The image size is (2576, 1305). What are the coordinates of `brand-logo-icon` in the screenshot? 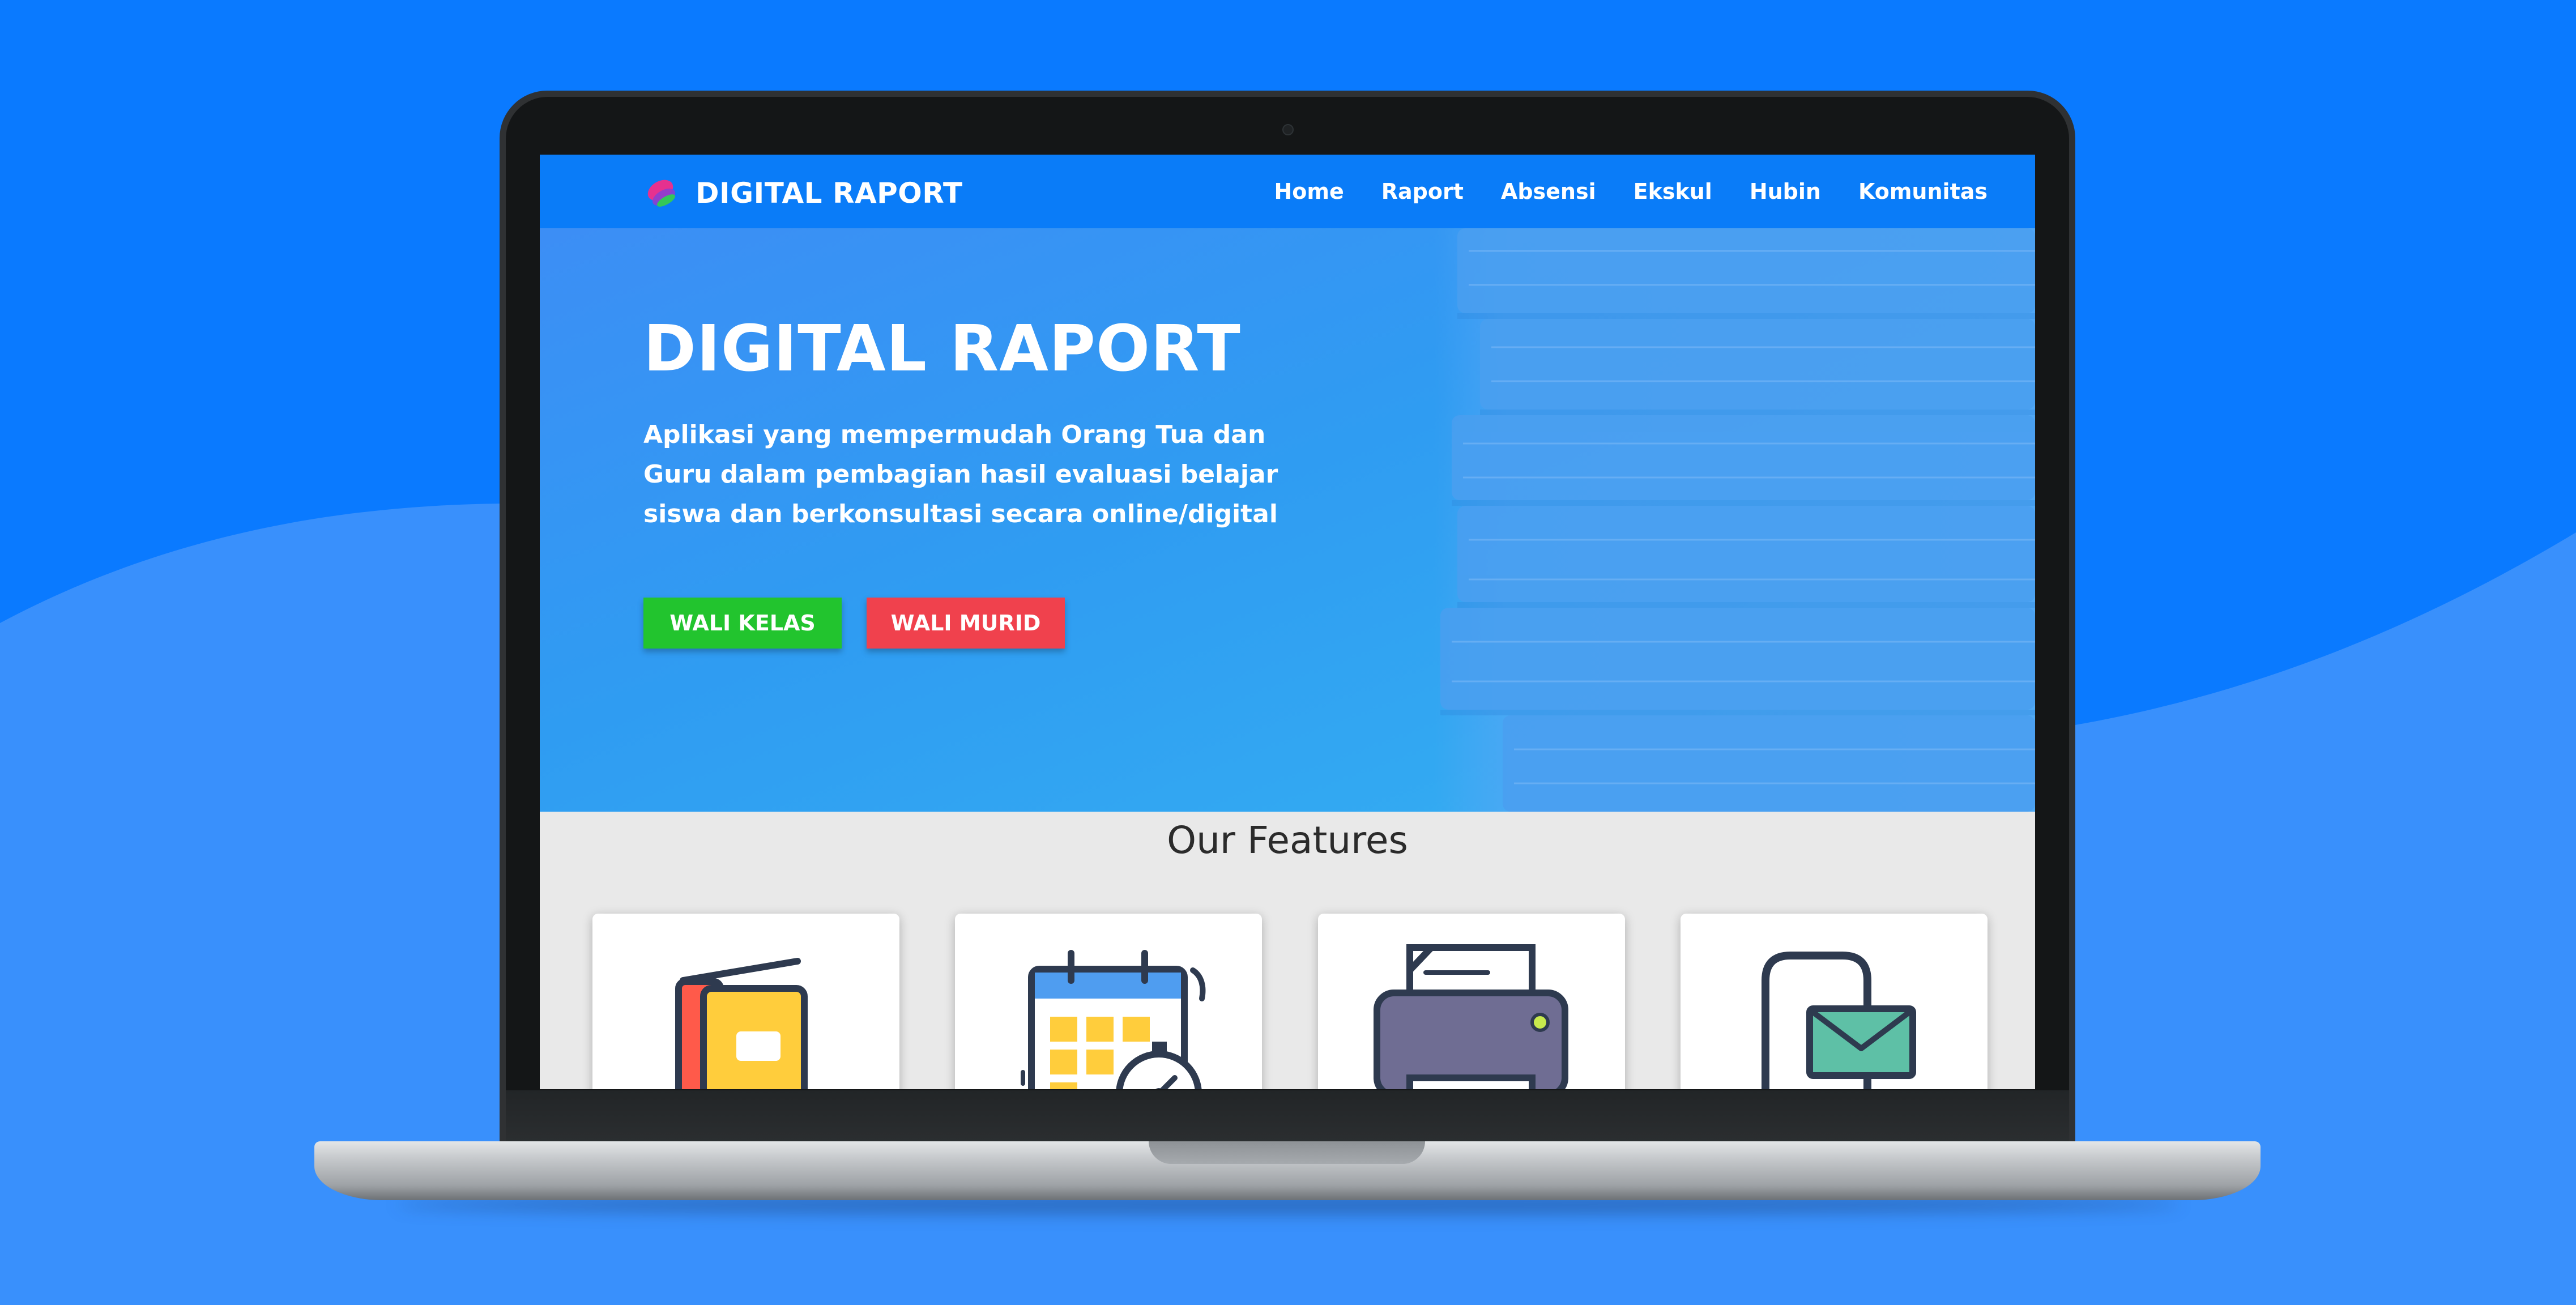 It's located at (661, 193).